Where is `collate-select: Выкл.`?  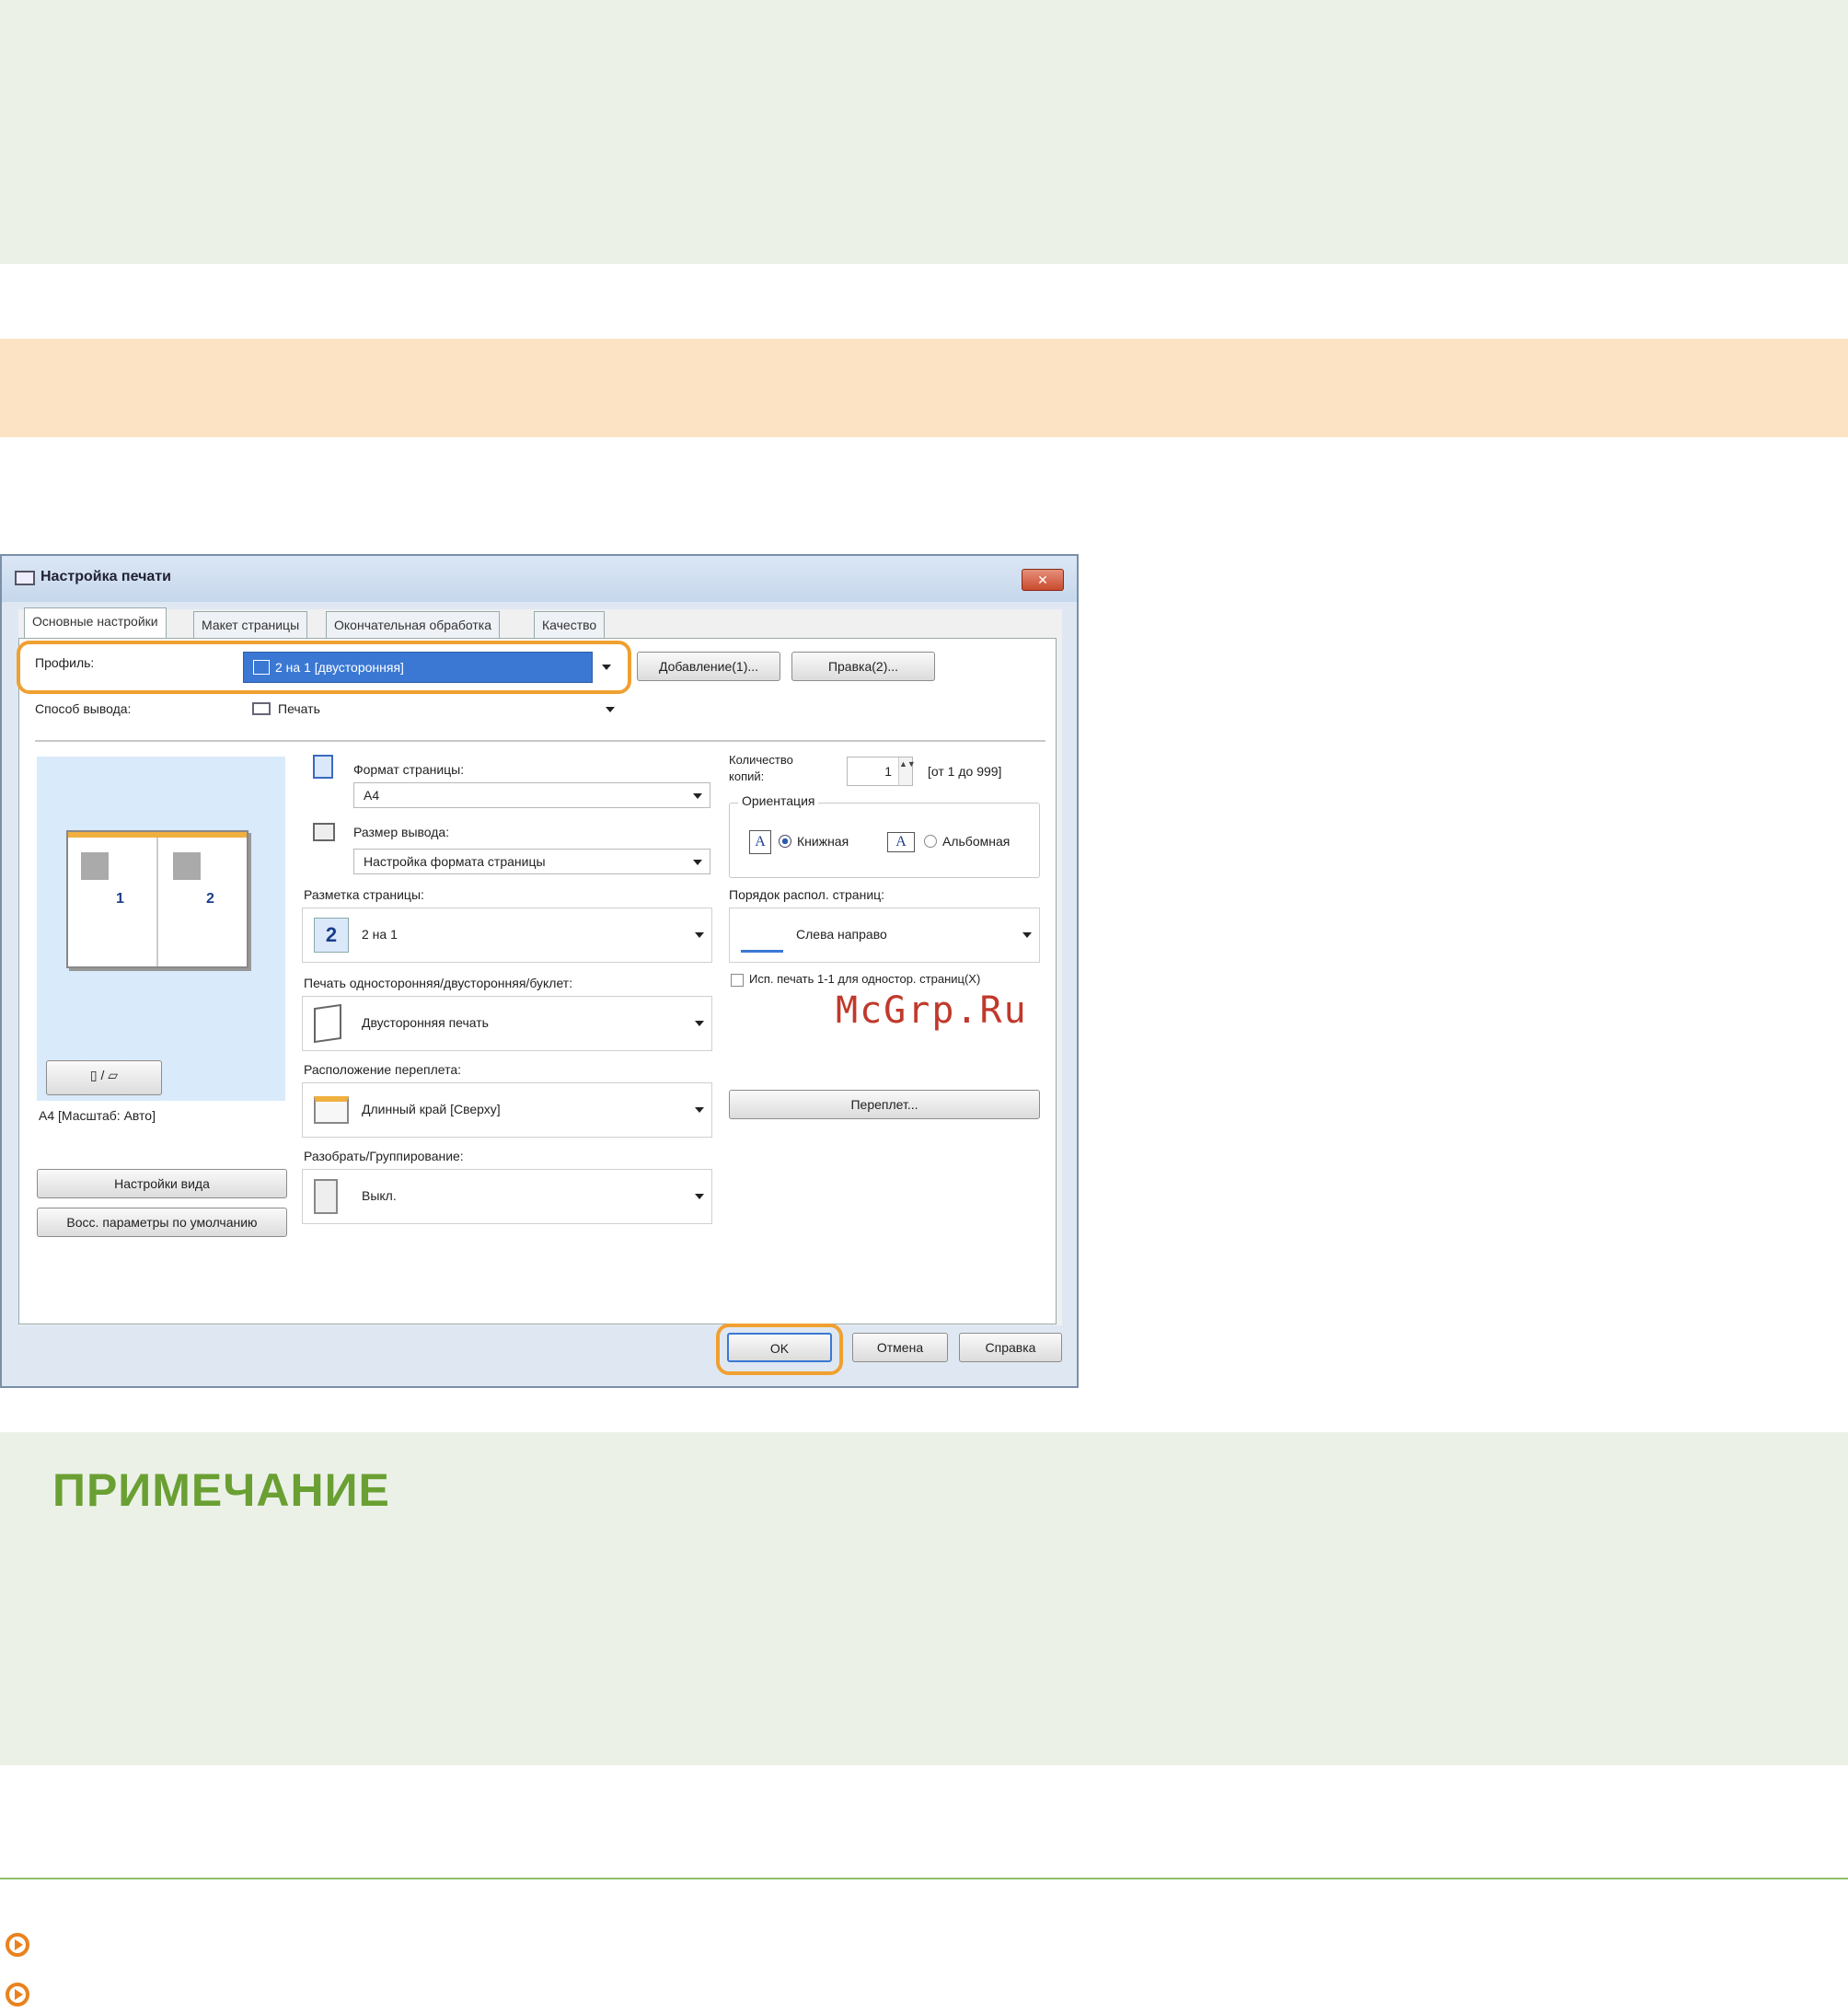
collate-select: Выкл. is located at coordinates (507, 1197).